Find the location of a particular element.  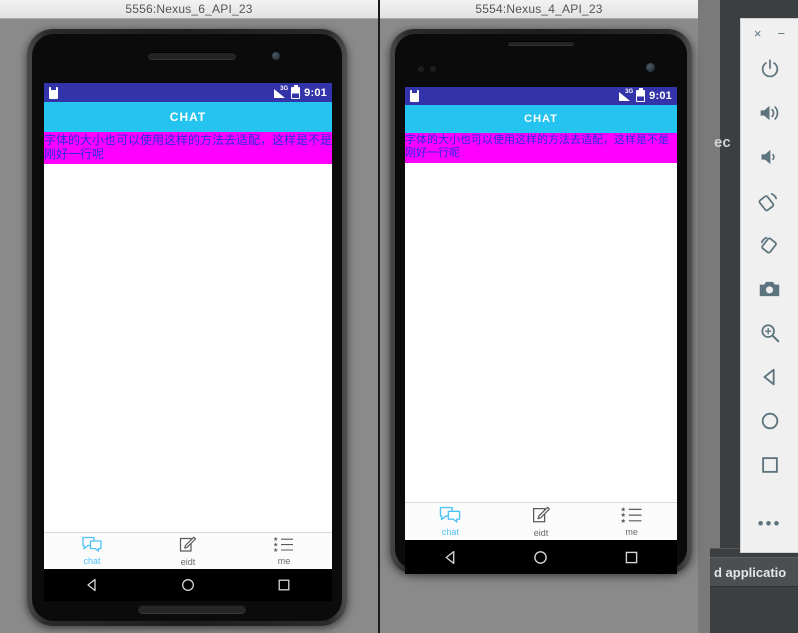

back-button is located at coordinates (769, 377).